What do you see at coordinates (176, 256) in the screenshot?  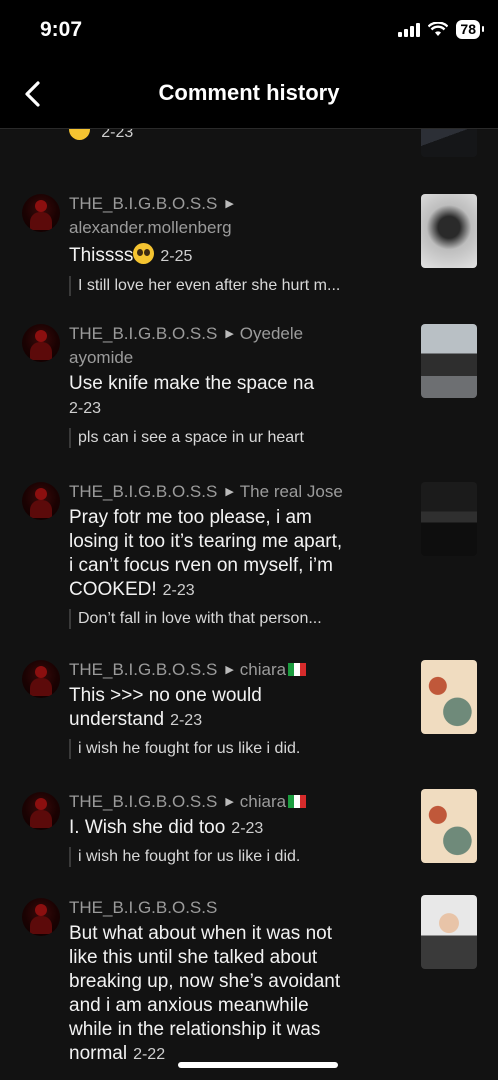 I see `comment-date: 2-25` at bounding box center [176, 256].